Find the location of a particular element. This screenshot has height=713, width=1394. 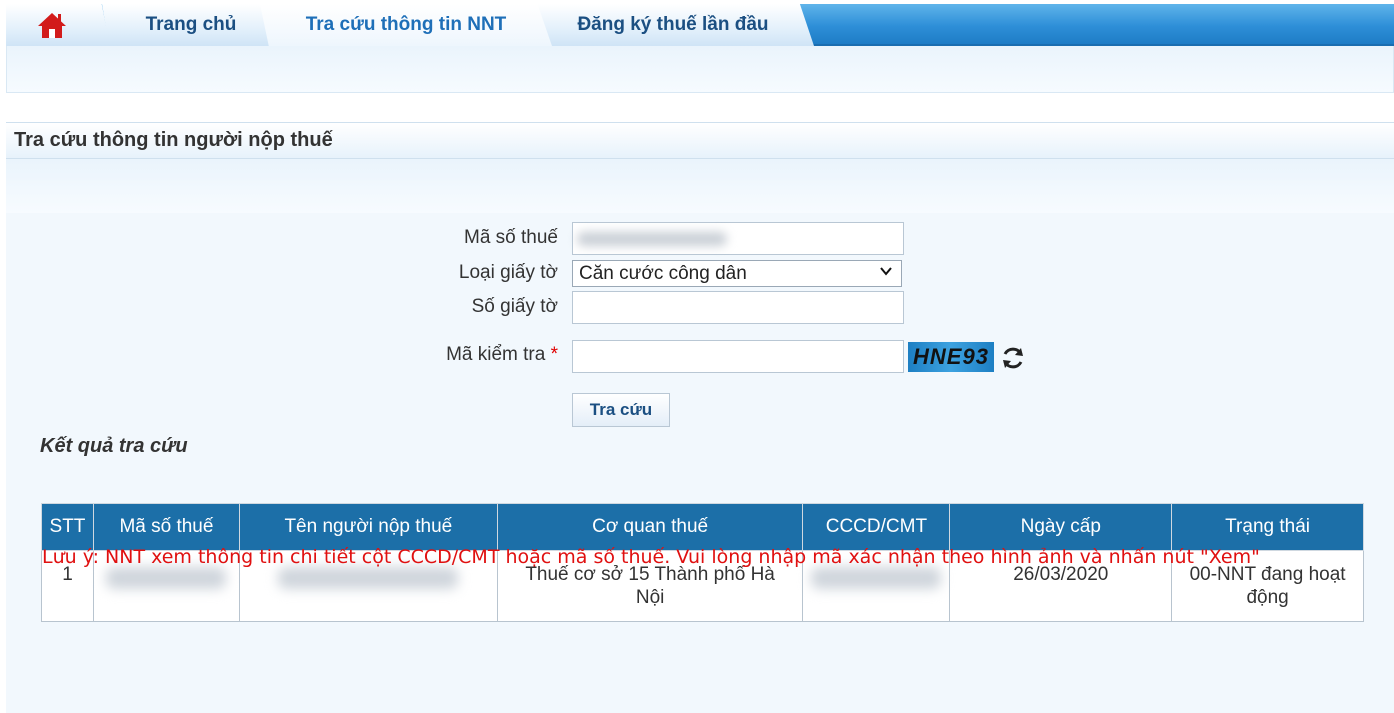

column-header: Mã số thuế is located at coordinates (166, 527).